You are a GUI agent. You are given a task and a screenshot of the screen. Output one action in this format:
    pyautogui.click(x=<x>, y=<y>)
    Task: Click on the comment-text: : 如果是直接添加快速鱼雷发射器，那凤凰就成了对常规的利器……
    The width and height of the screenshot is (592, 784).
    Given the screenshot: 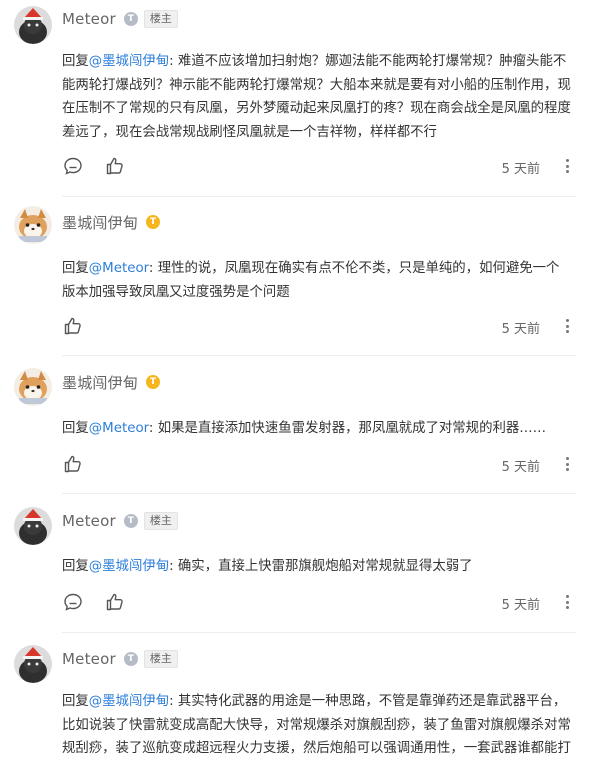 What is the action you would take?
    pyautogui.click(x=347, y=428)
    